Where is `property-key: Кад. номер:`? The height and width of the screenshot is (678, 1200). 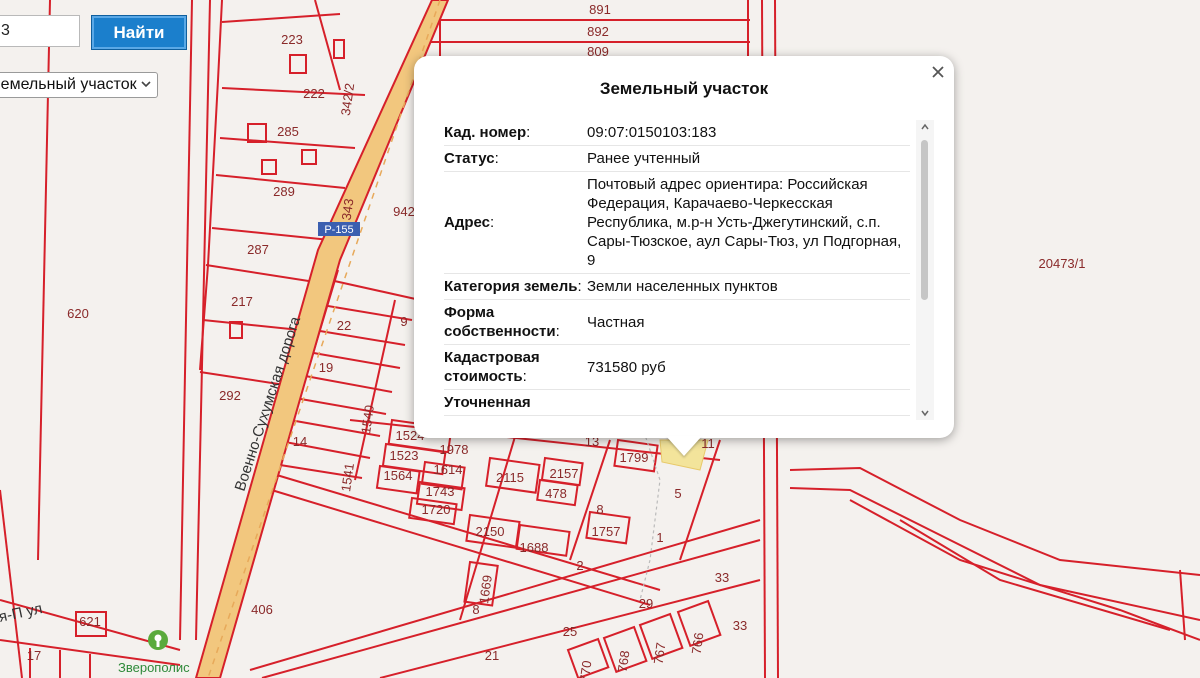
property-key: Кад. номер: is located at coordinates (487, 132).